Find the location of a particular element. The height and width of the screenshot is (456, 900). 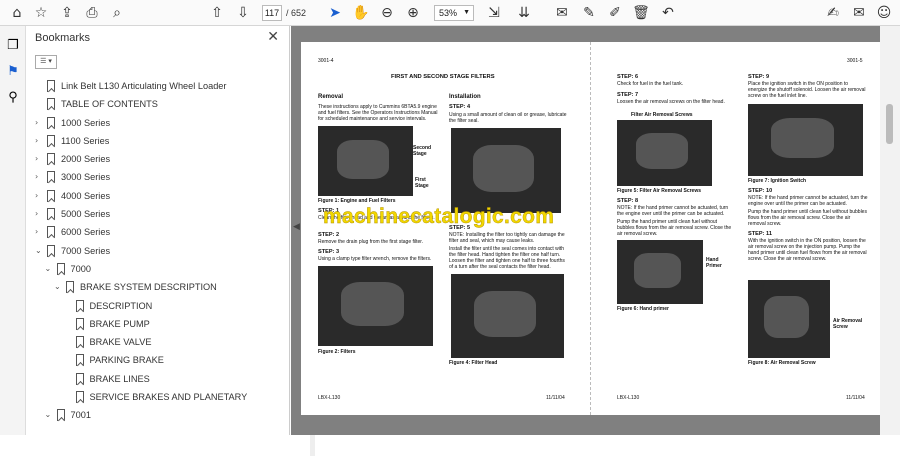

scroll-thumb is located at coordinates (889, 124).